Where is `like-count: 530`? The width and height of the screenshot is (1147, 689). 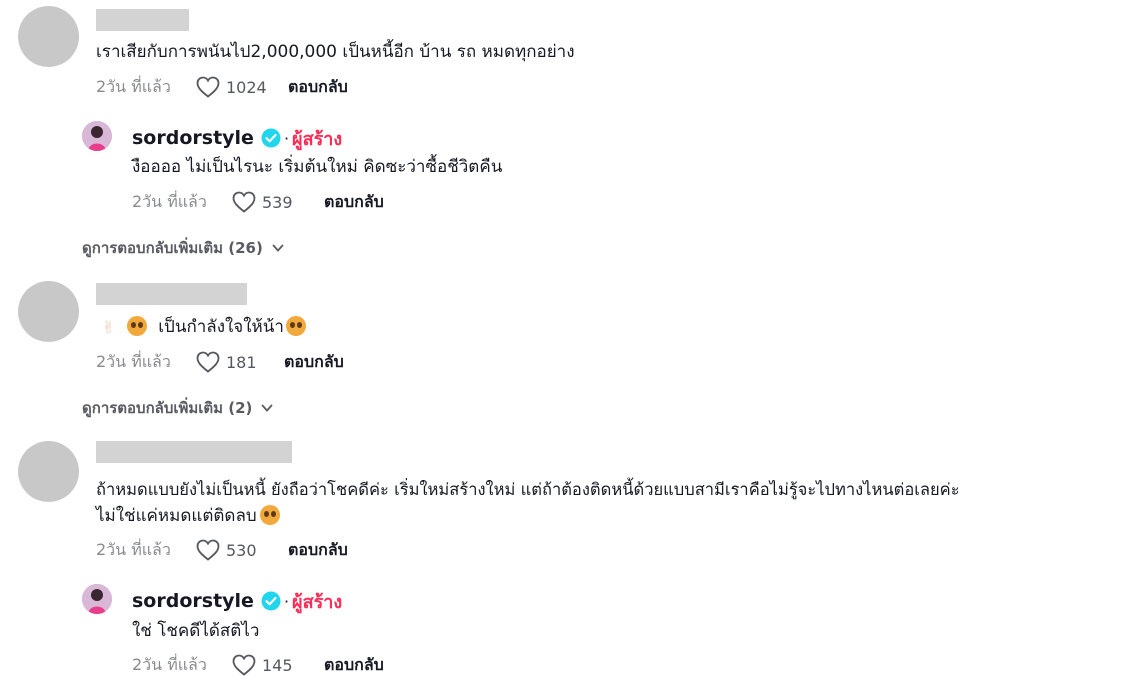
like-count: 530 is located at coordinates (241, 550).